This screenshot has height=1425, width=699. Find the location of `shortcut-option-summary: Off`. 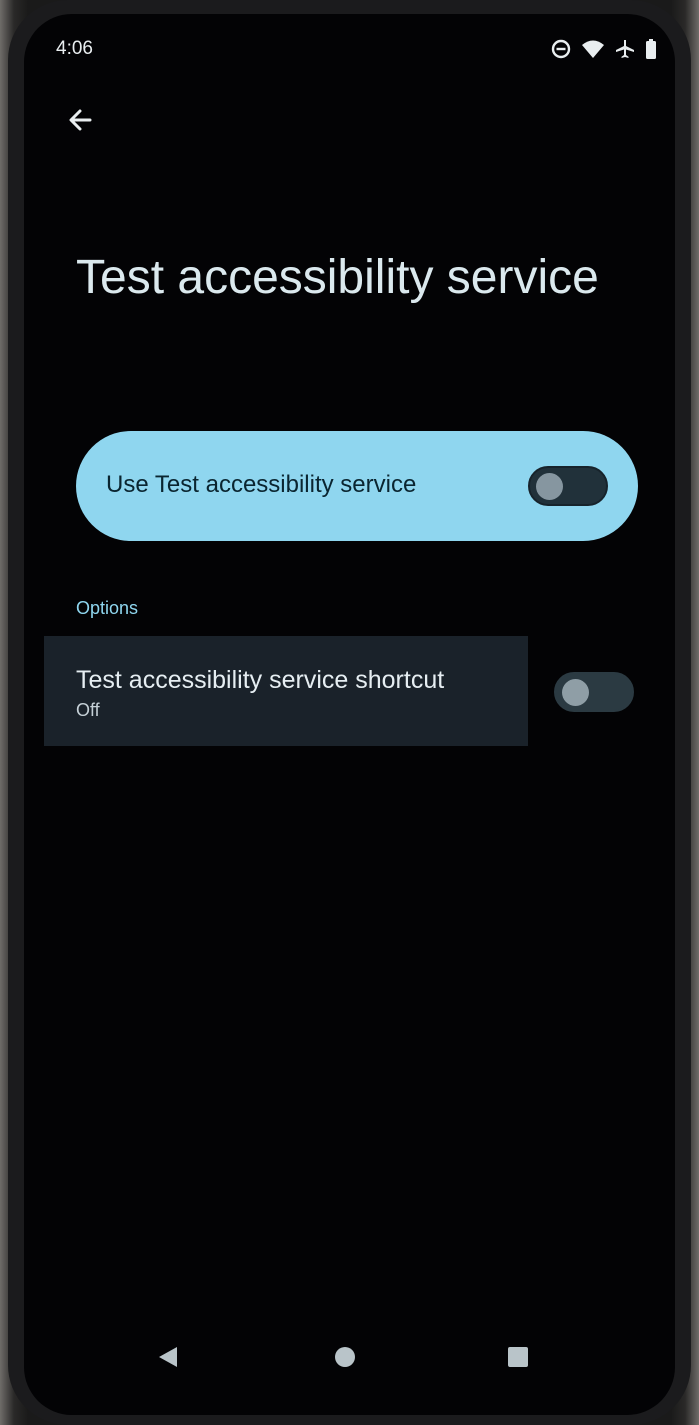

shortcut-option-summary: Off is located at coordinates (88, 710).